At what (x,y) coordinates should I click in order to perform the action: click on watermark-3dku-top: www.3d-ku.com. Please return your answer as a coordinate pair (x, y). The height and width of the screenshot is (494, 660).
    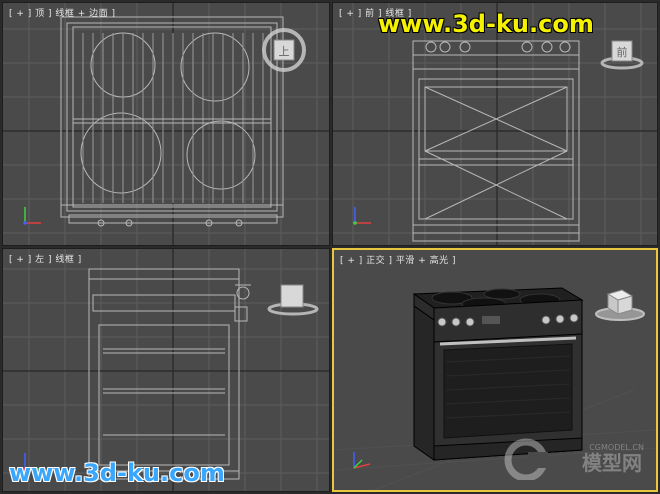
    Looking at the image, I should click on (486, 24).